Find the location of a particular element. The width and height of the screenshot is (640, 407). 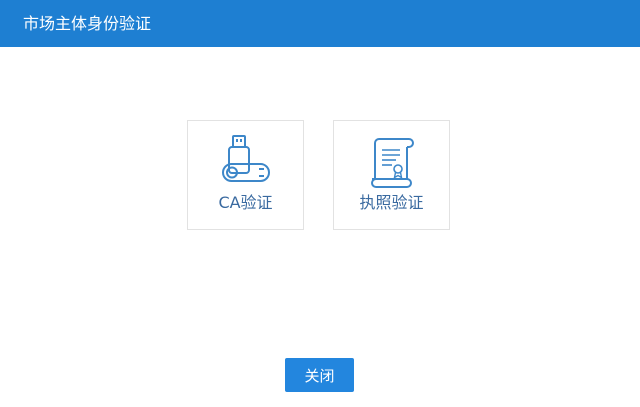

license-verification-option: 执照验证 is located at coordinates (391, 175).